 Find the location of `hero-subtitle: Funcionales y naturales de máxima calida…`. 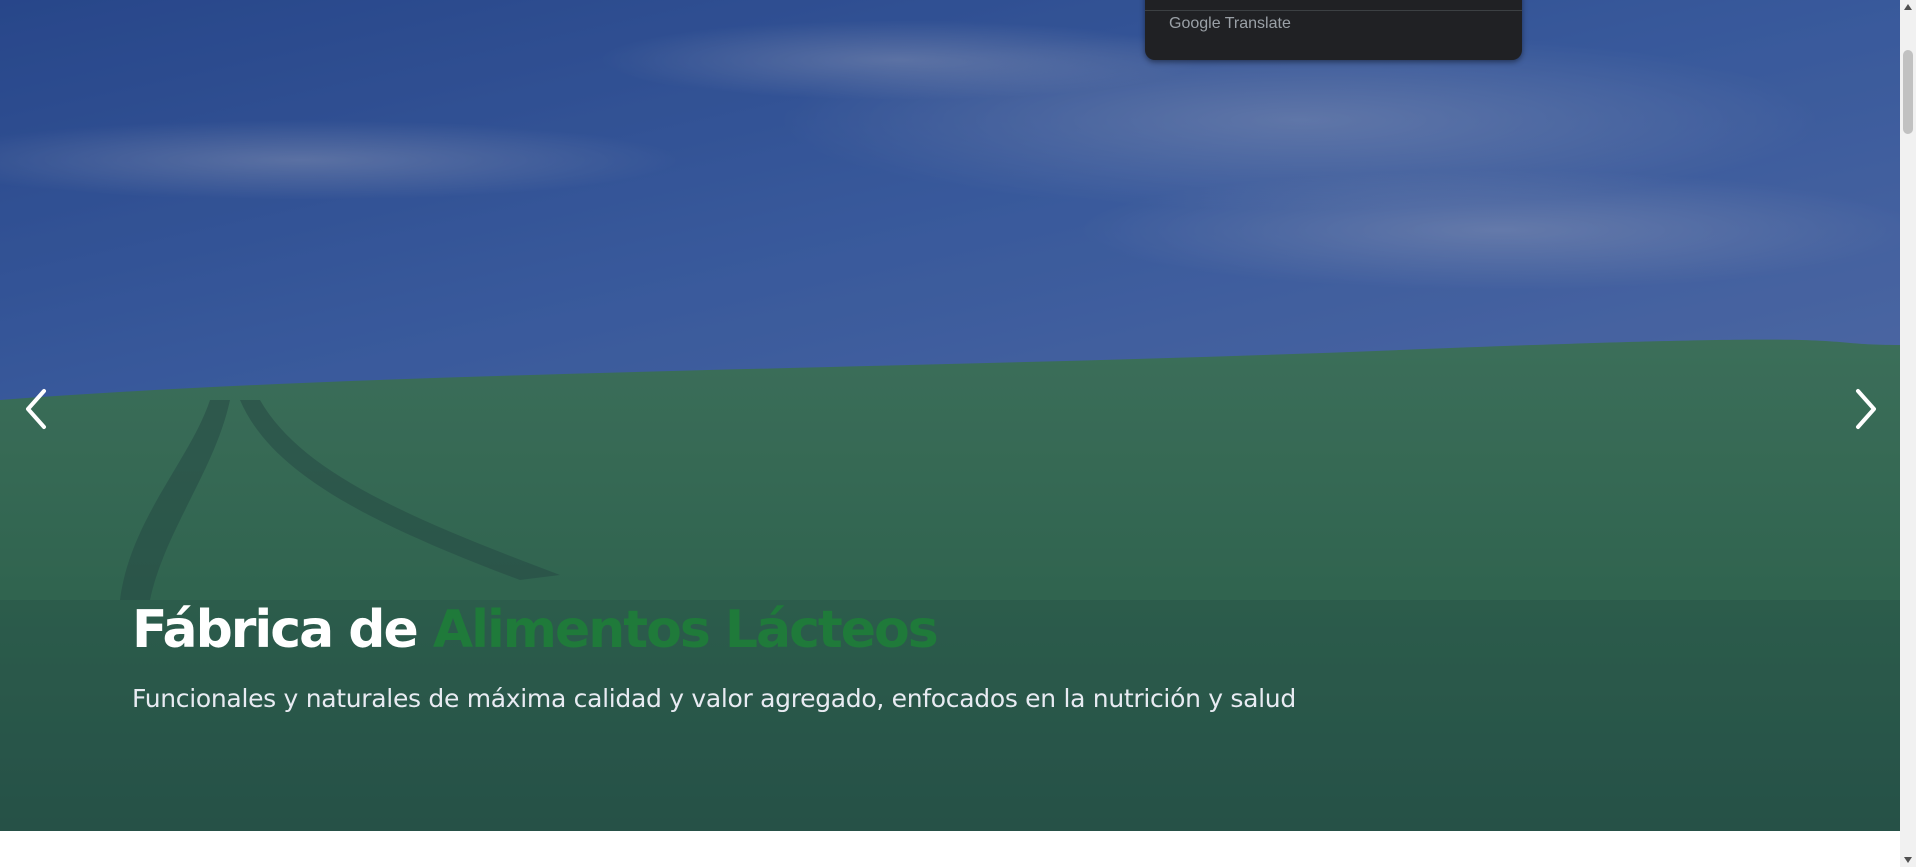

hero-subtitle: Funcionales y naturales de máxima calida… is located at coordinates (714, 698).